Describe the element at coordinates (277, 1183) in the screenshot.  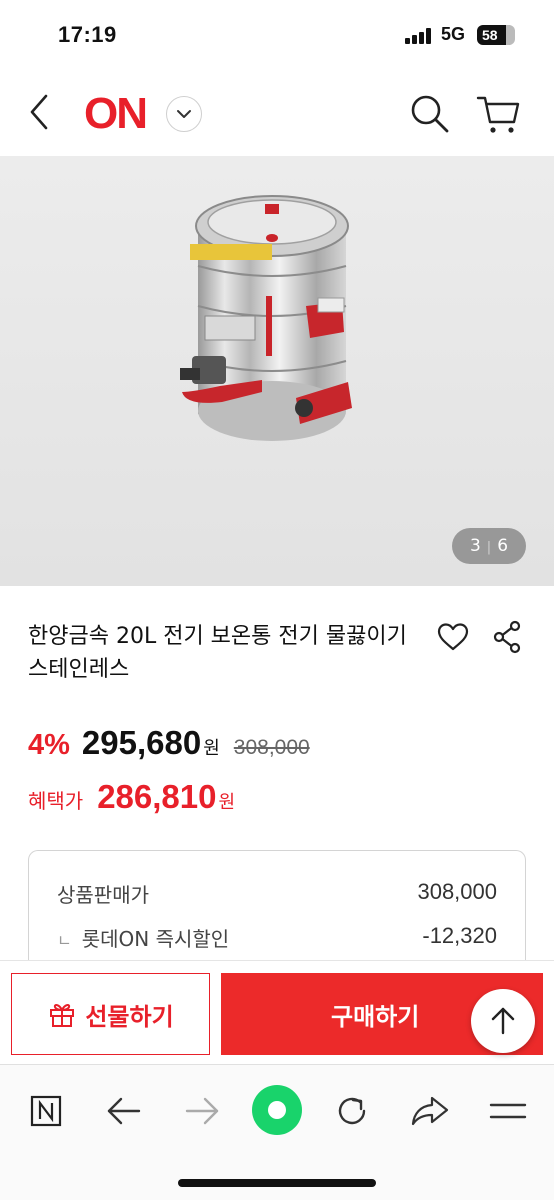
I see `home-indicator` at that location.